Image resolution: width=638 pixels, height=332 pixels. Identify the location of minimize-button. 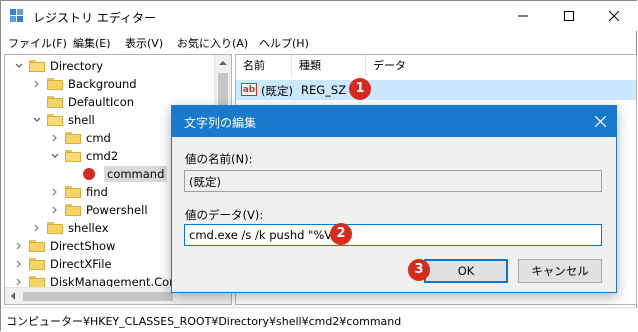
(523, 16).